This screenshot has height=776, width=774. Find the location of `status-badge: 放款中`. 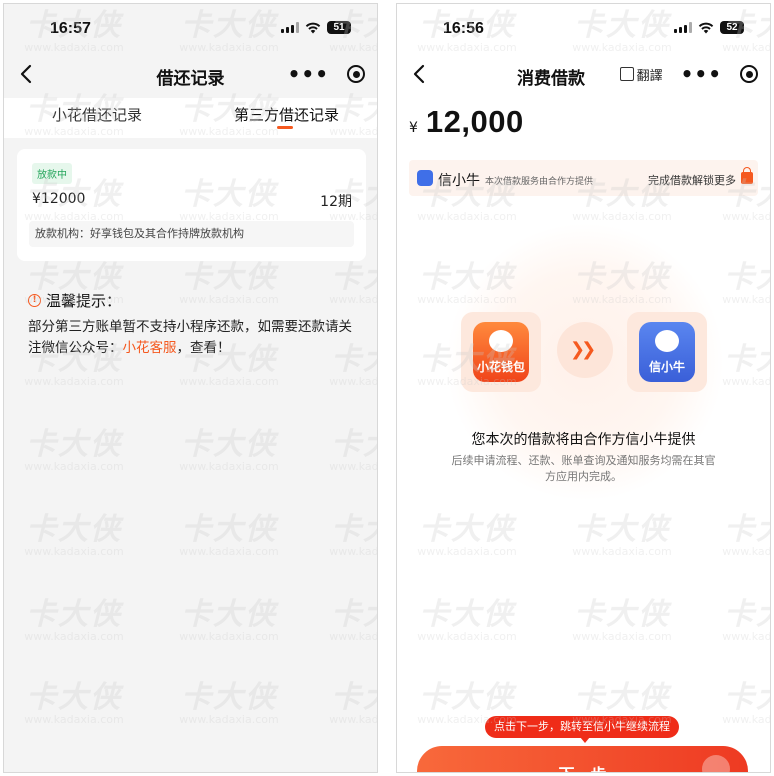

status-badge: 放款中 is located at coordinates (52, 173).